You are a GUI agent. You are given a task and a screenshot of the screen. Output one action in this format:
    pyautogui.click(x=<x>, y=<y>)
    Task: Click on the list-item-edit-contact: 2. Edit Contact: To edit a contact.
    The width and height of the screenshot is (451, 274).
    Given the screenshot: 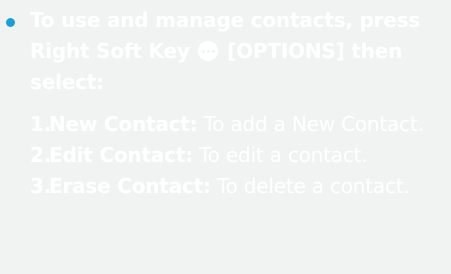 What is the action you would take?
    pyautogui.click(x=237, y=155)
    